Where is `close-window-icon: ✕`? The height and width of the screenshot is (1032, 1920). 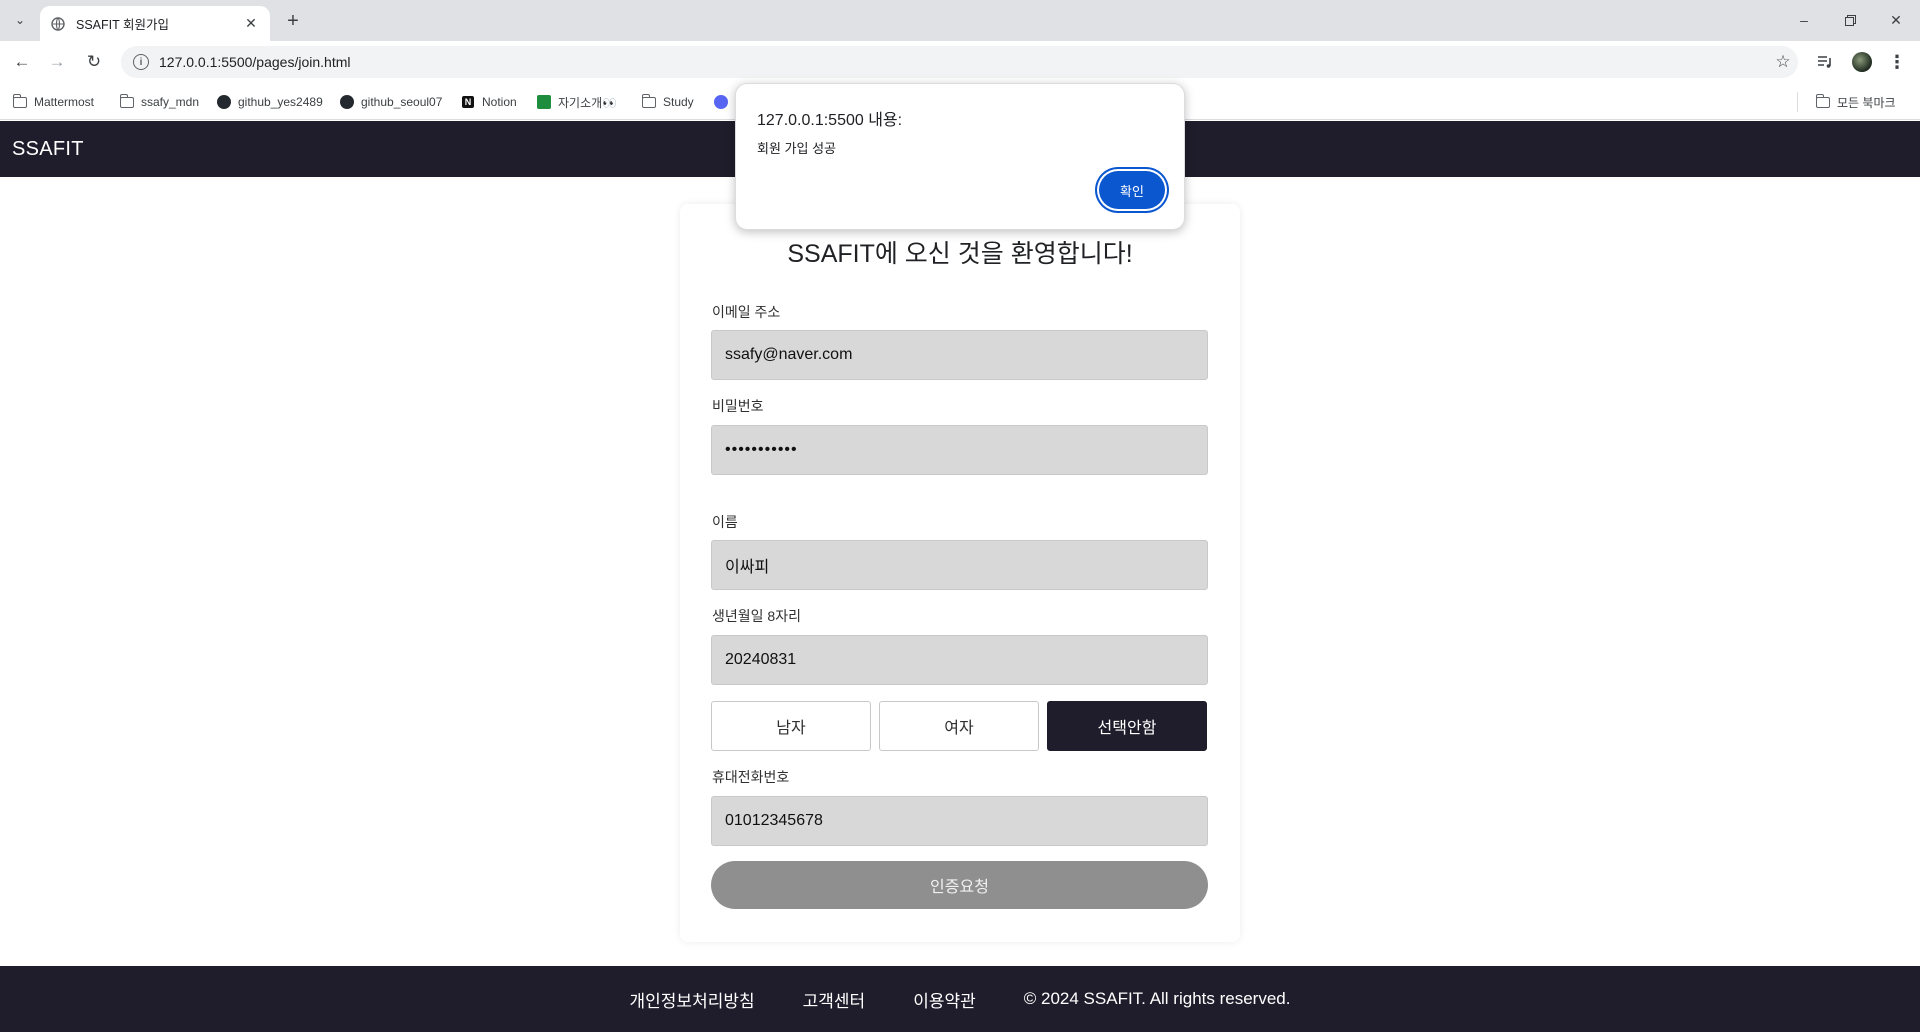
close-window-icon: ✕ is located at coordinates (1896, 20).